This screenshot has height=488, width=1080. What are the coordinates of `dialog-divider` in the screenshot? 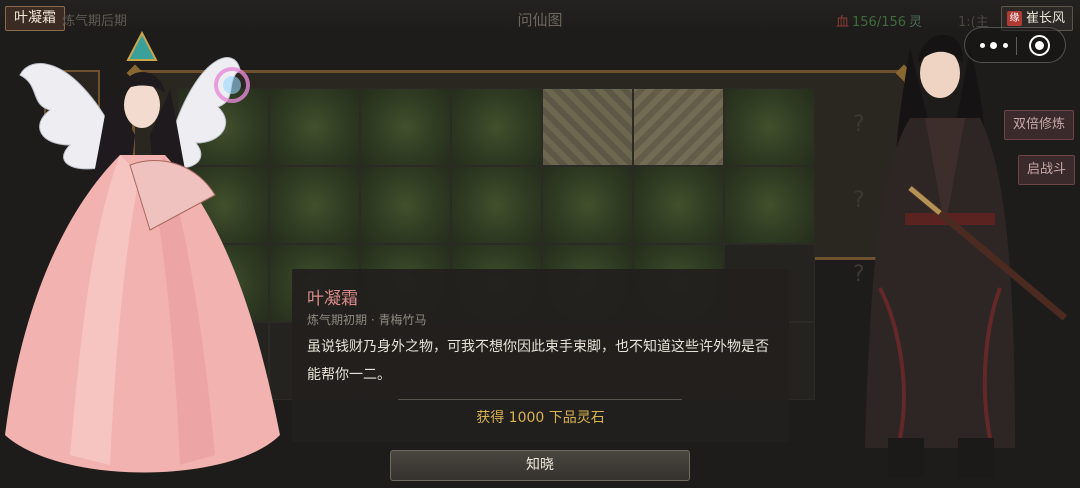 It's located at (540, 399).